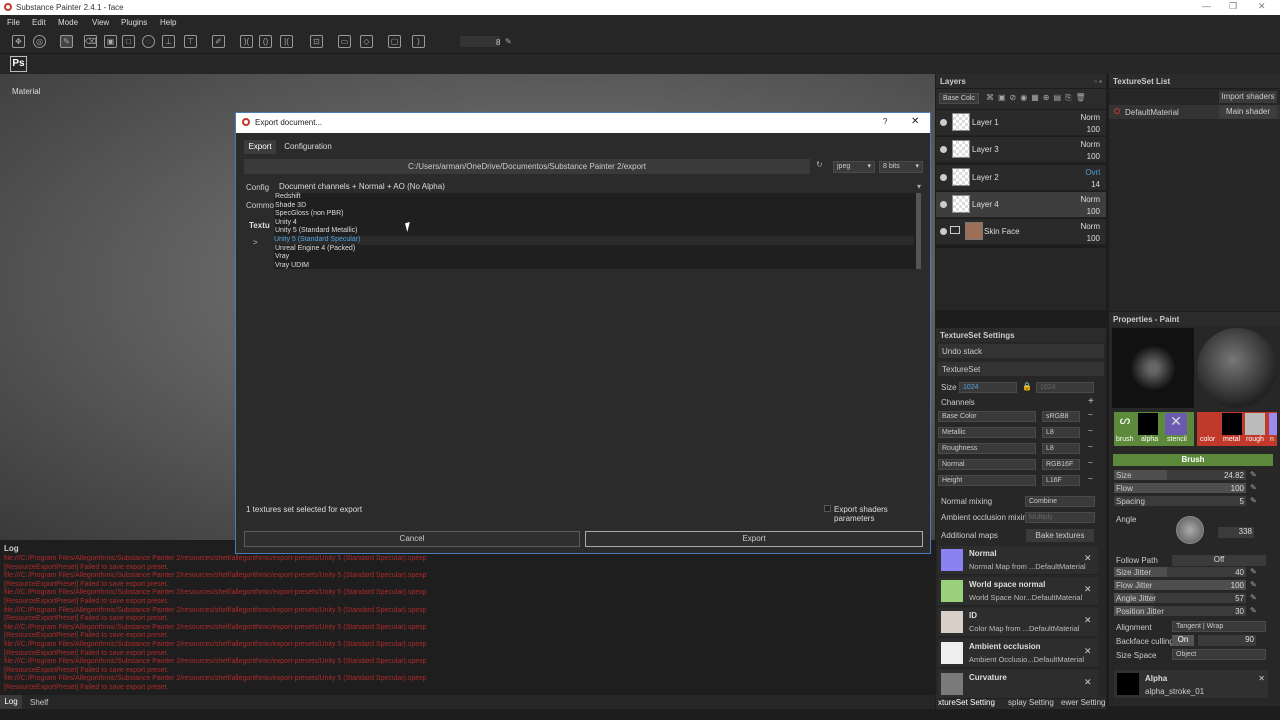 The width and height of the screenshot is (1280, 720). I want to click on size-slider: 24.82, so click(1180, 475).